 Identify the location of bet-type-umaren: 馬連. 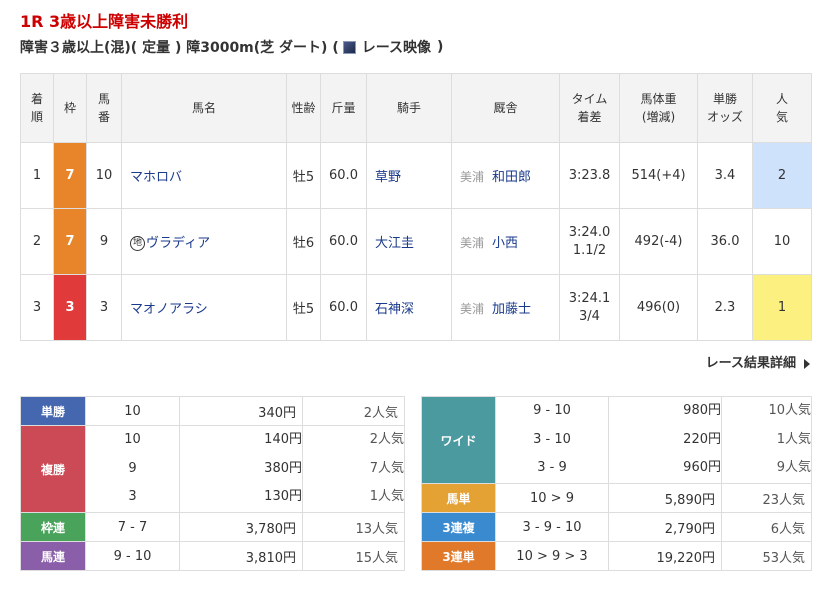
(53, 556).